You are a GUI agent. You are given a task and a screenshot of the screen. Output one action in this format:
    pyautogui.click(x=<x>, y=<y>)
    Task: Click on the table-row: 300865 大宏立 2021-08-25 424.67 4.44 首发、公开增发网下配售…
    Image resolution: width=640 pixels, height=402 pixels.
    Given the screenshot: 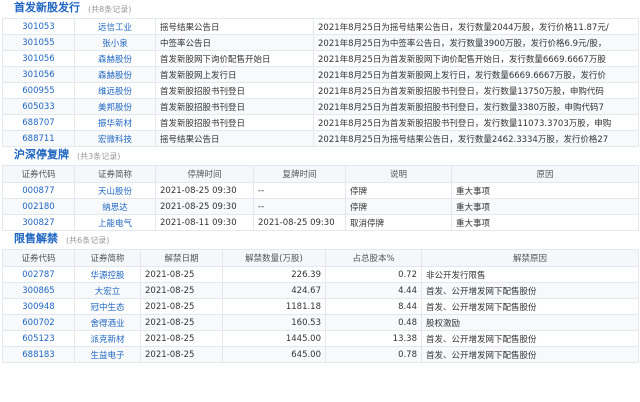 What is the action you would take?
    pyautogui.click(x=320, y=290)
    